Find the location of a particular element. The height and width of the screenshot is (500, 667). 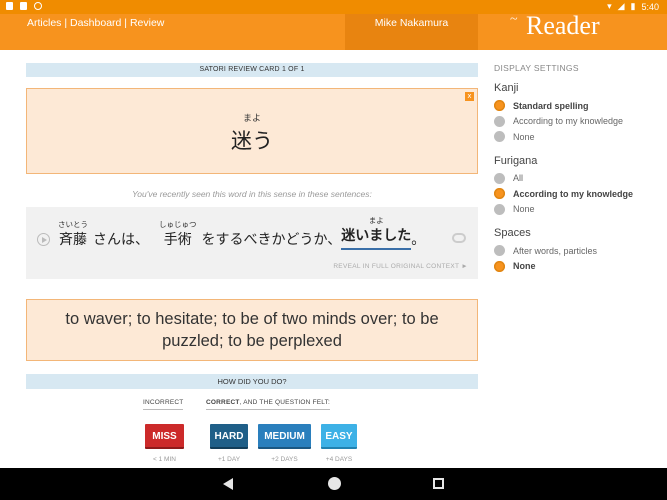

option-kanji-none: None is located at coordinates (579, 137).